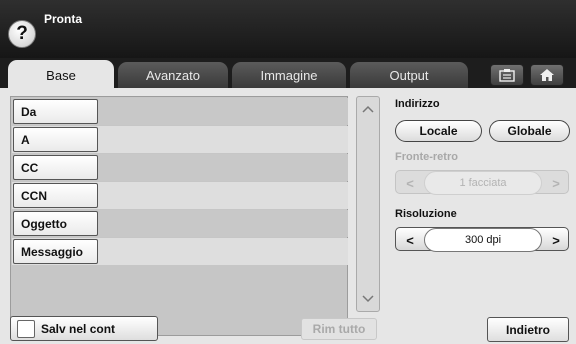 The width and height of the screenshot is (576, 344). Describe the element at coordinates (438, 131) in the screenshot. I see `local-address-button: Locale` at that location.